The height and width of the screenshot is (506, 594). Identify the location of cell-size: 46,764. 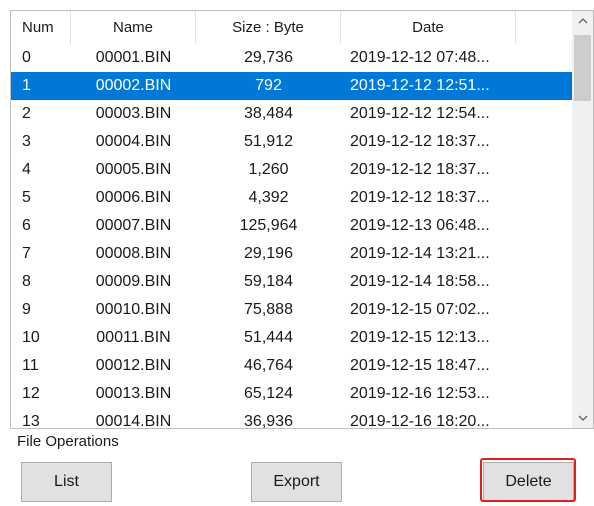
(268, 365).